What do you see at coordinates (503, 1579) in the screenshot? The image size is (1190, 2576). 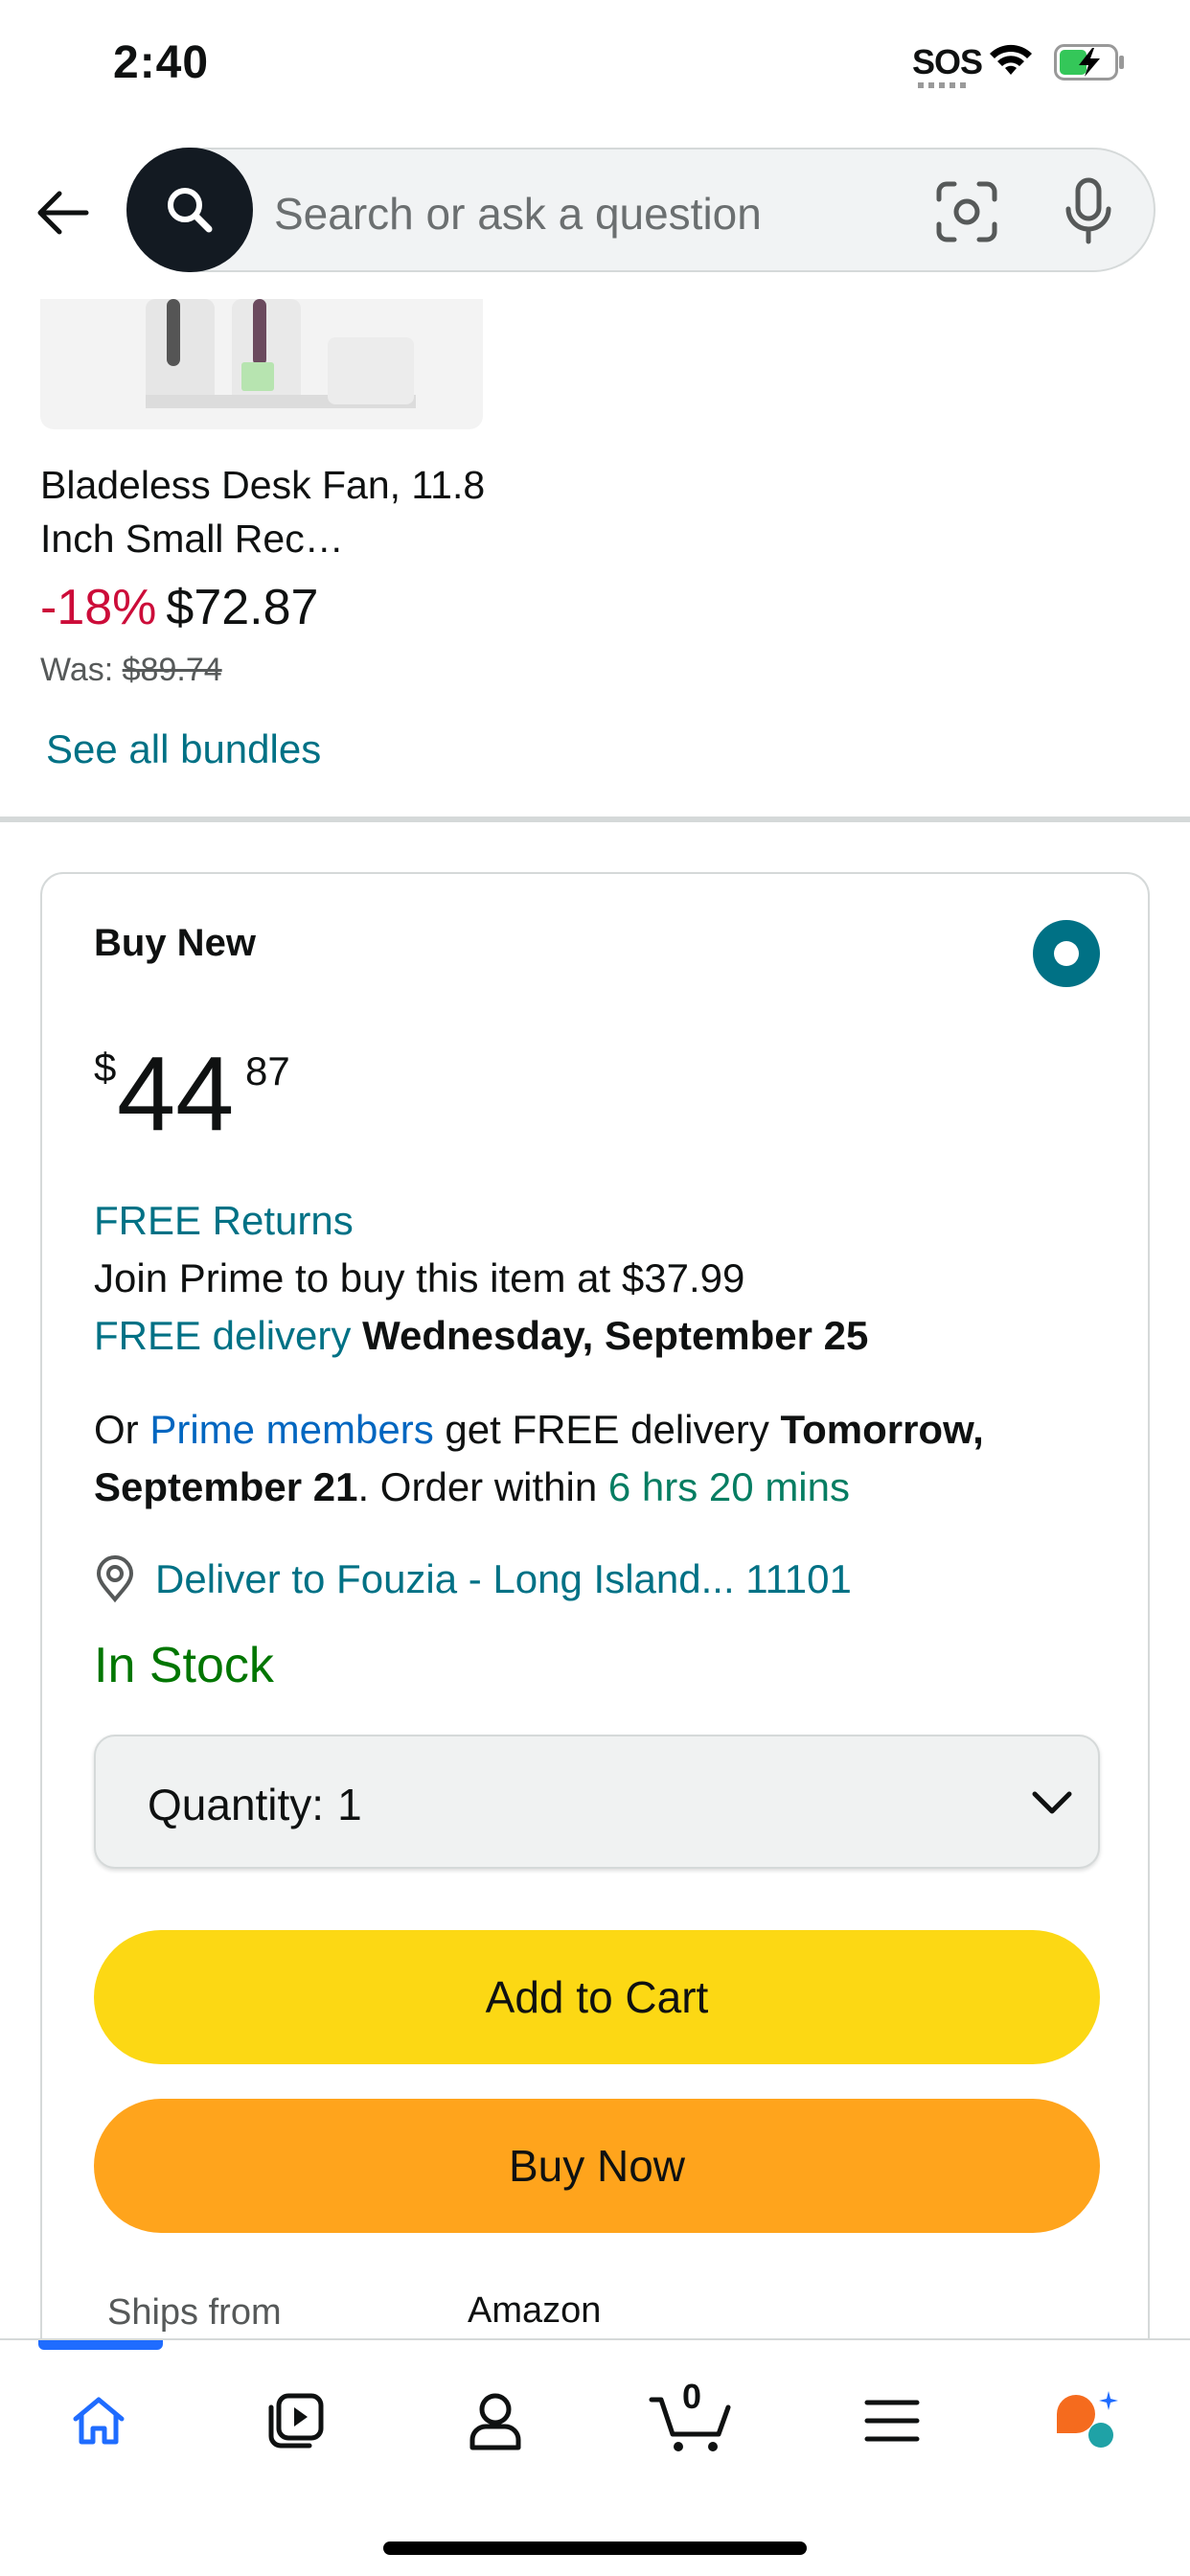 I see `deliver-to-link: Deliver to Fouzia - Long Island... 11101` at bounding box center [503, 1579].